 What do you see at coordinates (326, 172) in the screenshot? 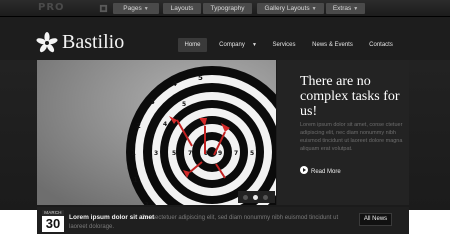
I see `read-more-label: Read More` at bounding box center [326, 172].